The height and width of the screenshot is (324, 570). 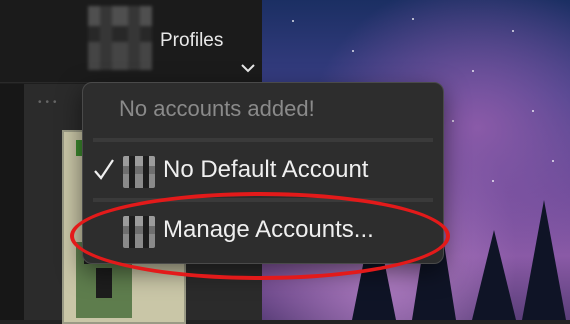 I want to click on menu-item-no-default-account: No Default Account, so click(x=263, y=171).